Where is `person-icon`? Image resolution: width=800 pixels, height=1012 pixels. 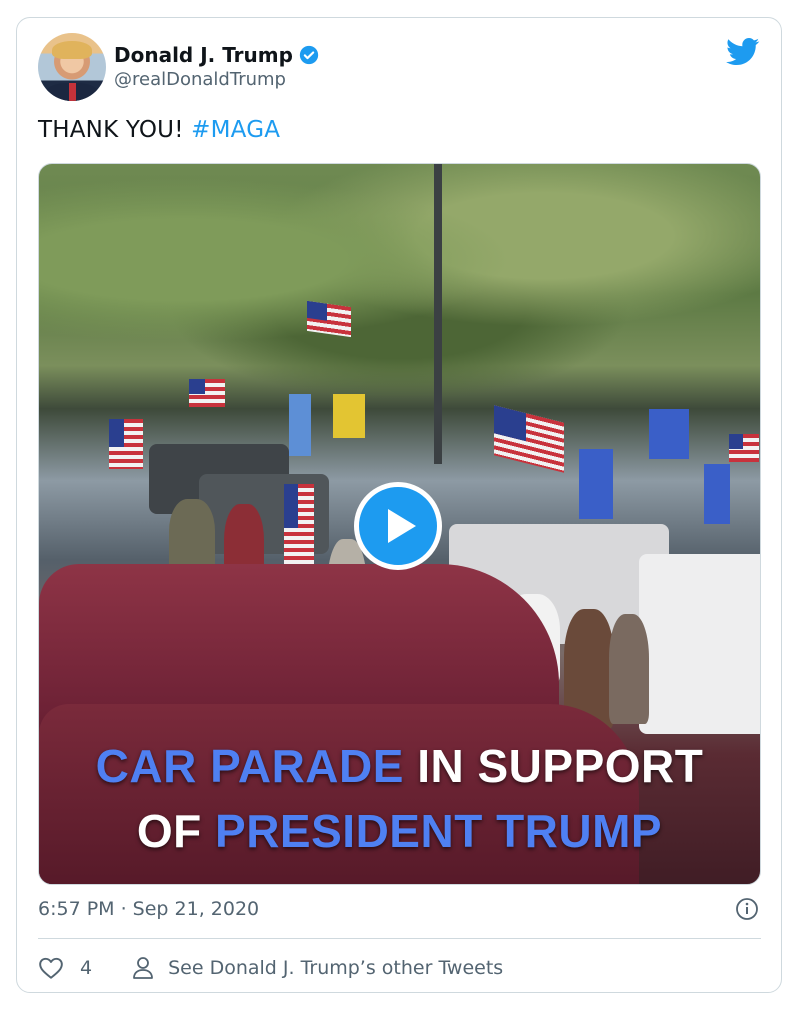
person-icon is located at coordinates (143, 968).